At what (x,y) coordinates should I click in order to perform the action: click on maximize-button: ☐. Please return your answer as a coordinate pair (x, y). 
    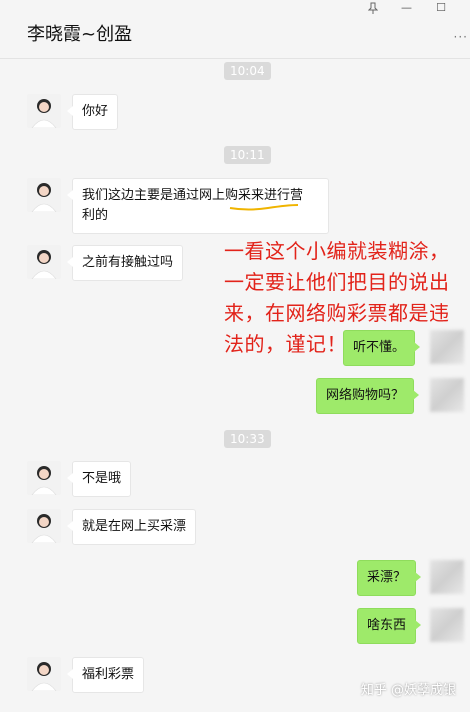
    Looking at the image, I should click on (441, 8).